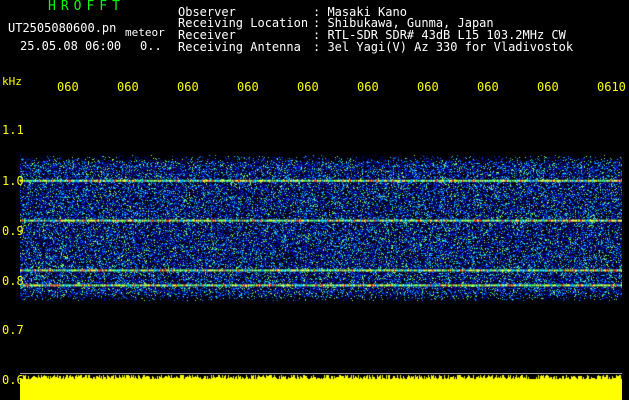  Describe the element at coordinates (13, 380) in the screenshot. I see `freq-tick: 0.6` at that location.